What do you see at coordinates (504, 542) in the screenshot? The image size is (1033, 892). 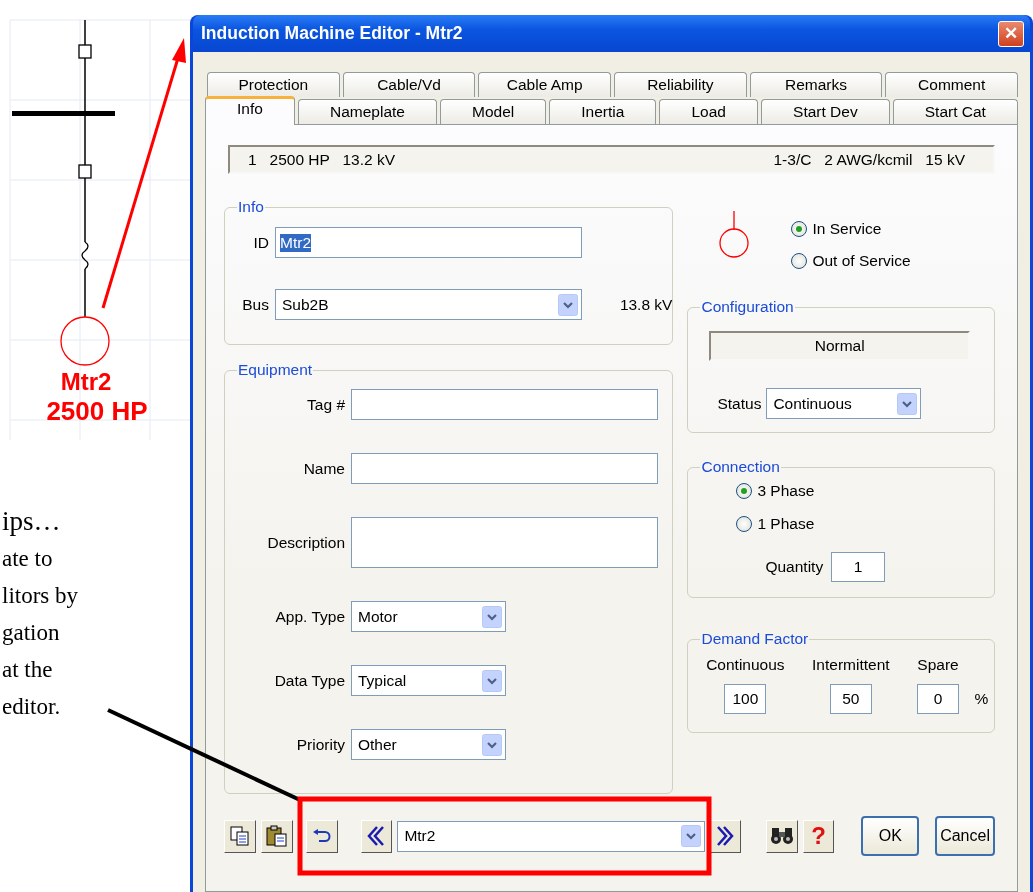 I see `text-area` at bounding box center [504, 542].